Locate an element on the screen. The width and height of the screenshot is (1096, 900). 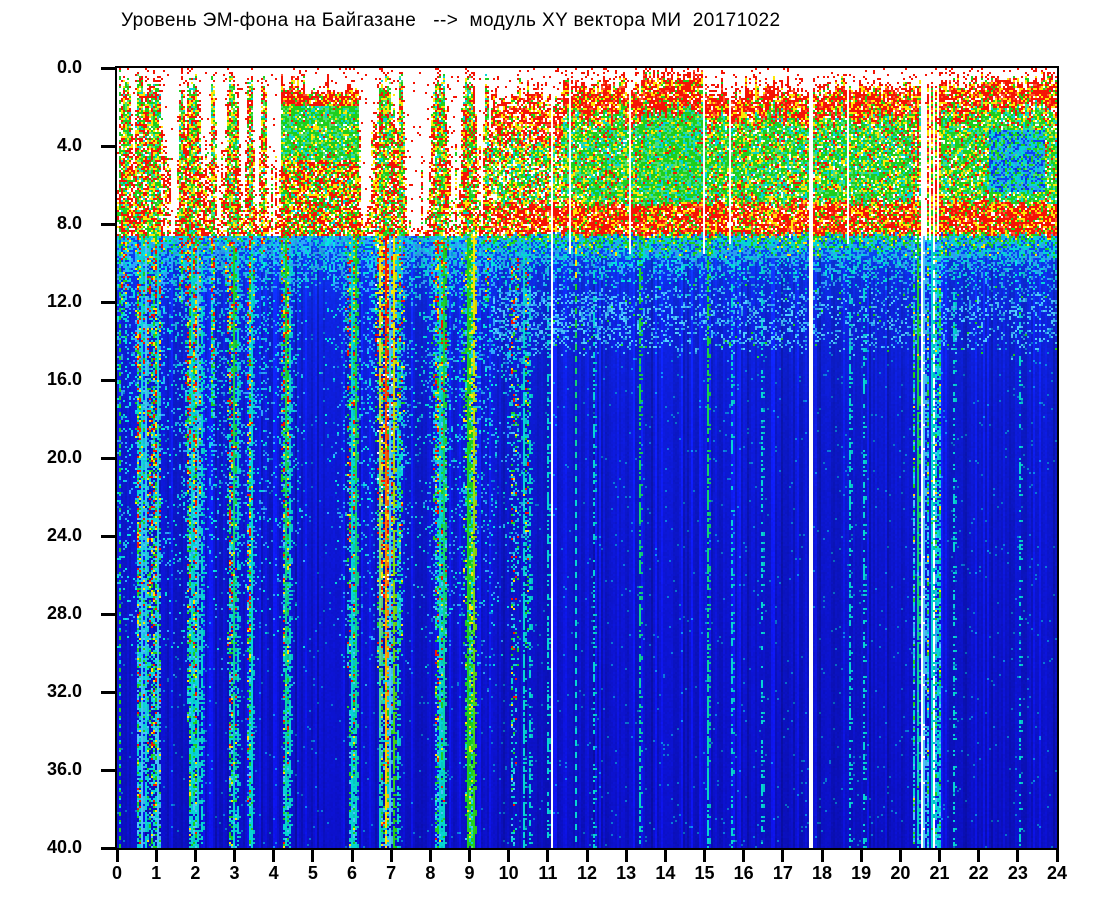
x-axis-label: 24 is located at coordinates (1057, 873).